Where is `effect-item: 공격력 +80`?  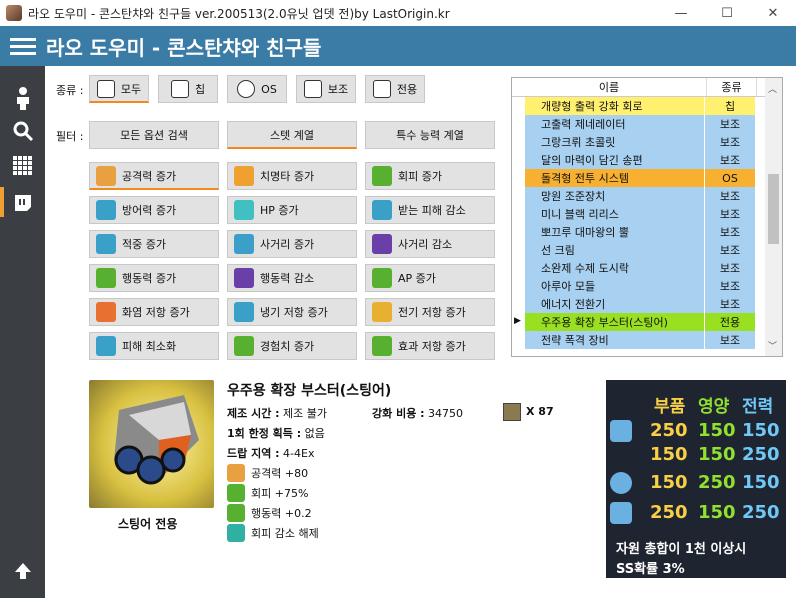
effect-item: 공격력 +80 is located at coordinates (267, 473).